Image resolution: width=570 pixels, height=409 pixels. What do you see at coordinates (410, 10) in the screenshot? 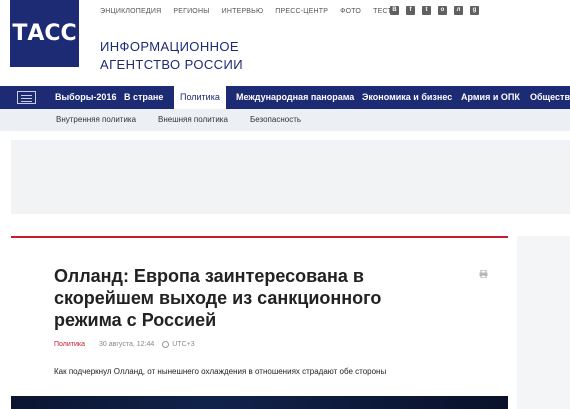
I see `facebook-icon: f` at bounding box center [410, 10].